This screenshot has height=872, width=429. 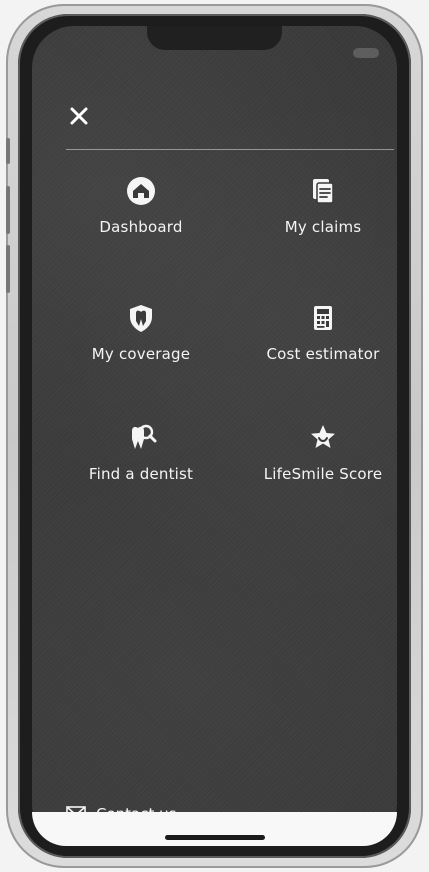 What do you see at coordinates (141, 474) in the screenshot?
I see `menu-label: Find a dentist` at bounding box center [141, 474].